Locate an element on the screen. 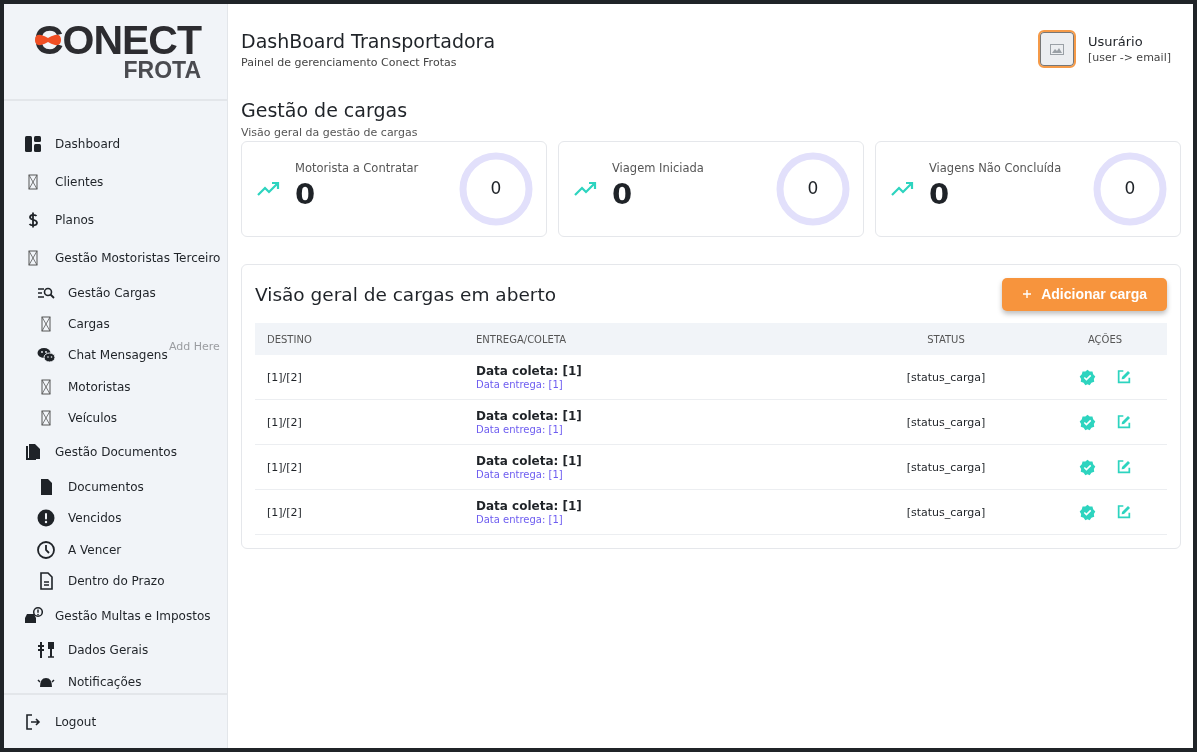 The width and height of the screenshot is (1197, 752). column-header: ENTREGA/COLETA is located at coordinates (656, 339).